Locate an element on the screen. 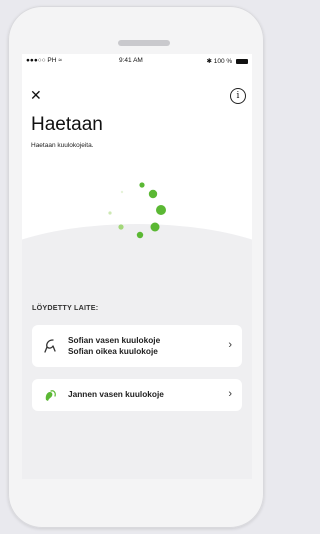 The width and height of the screenshot is (320, 534). found-devices-label: LÖYDETTY LAITE: is located at coordinates (65, 307).